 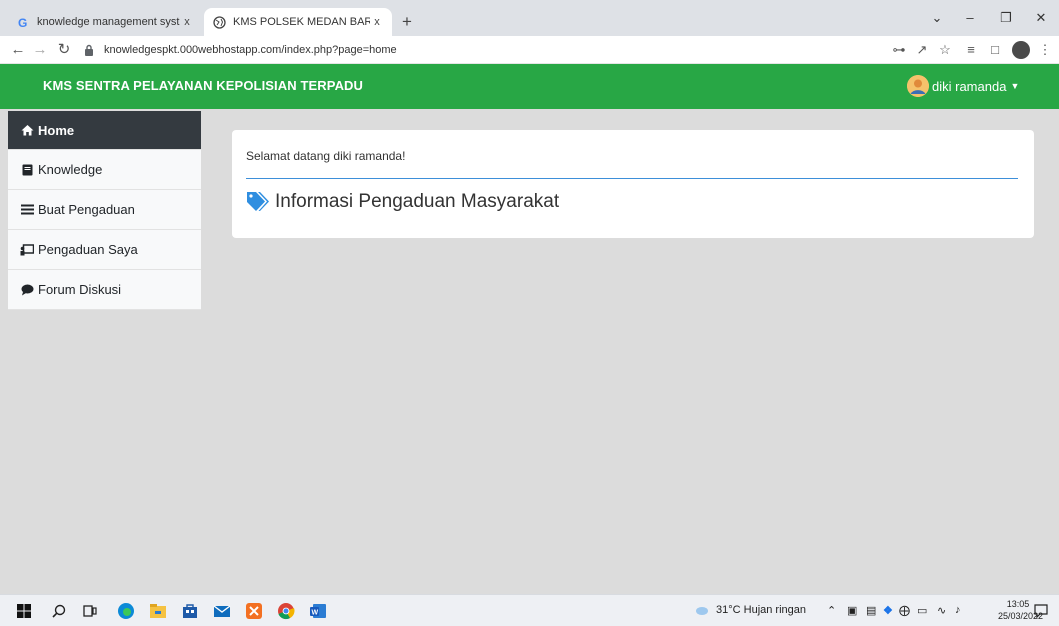 I want to click on weather-icon, so click(x=702, y=611).